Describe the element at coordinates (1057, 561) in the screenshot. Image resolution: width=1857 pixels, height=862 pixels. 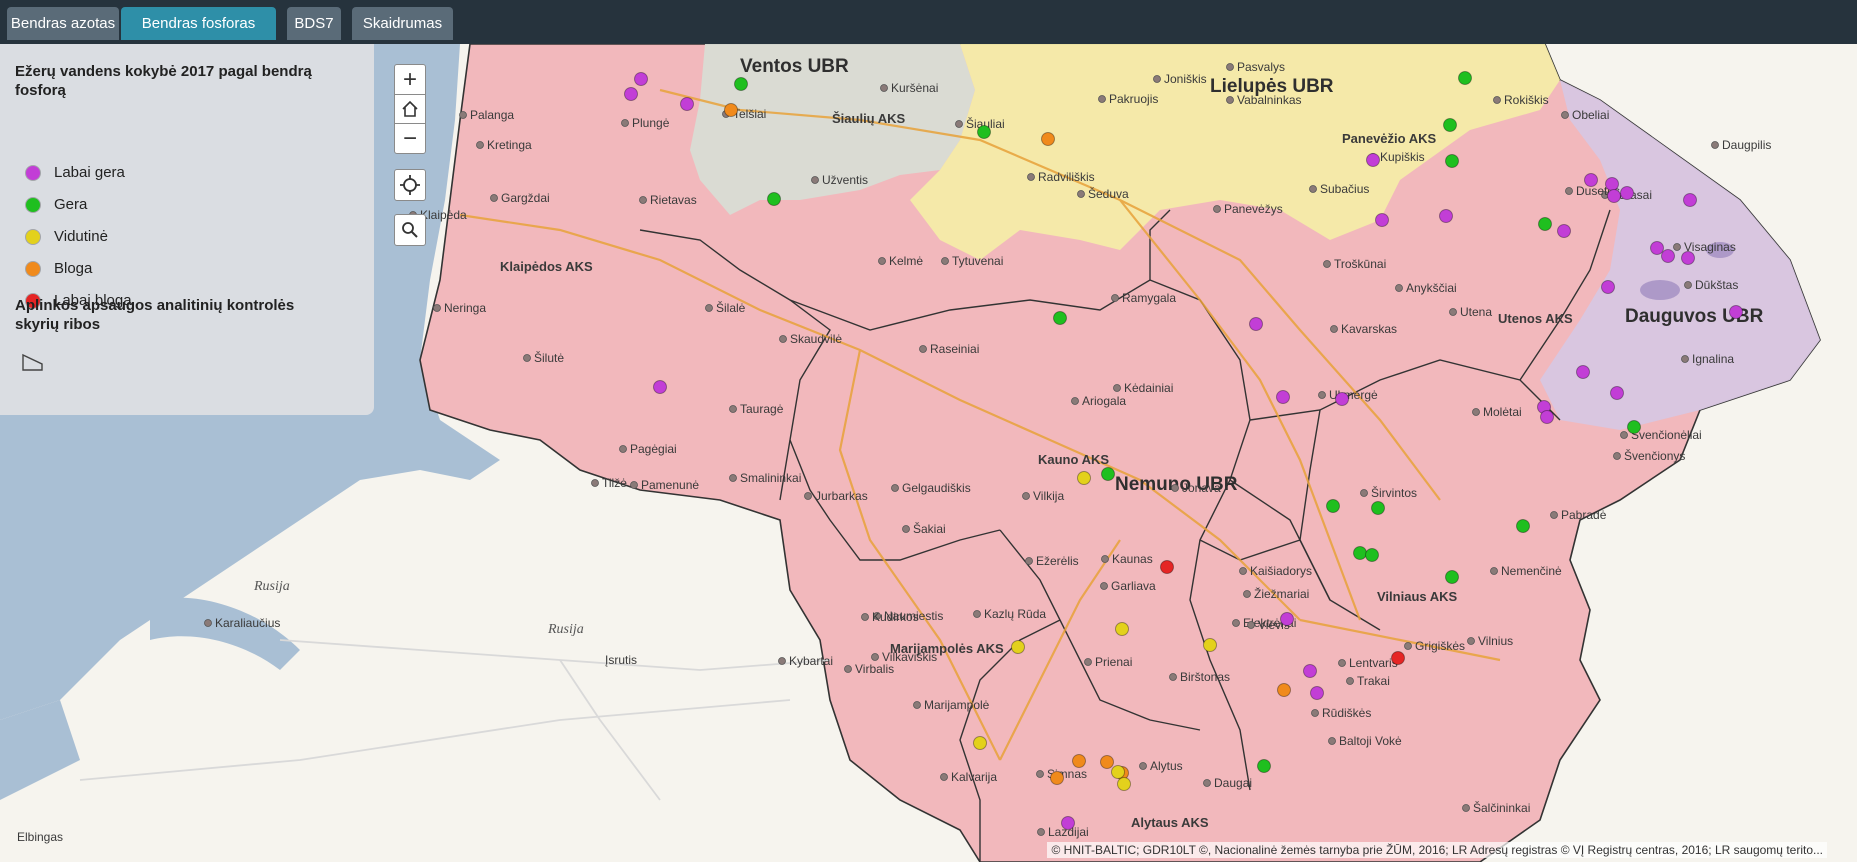
I see `town-label: Ežerėlis` at that location.